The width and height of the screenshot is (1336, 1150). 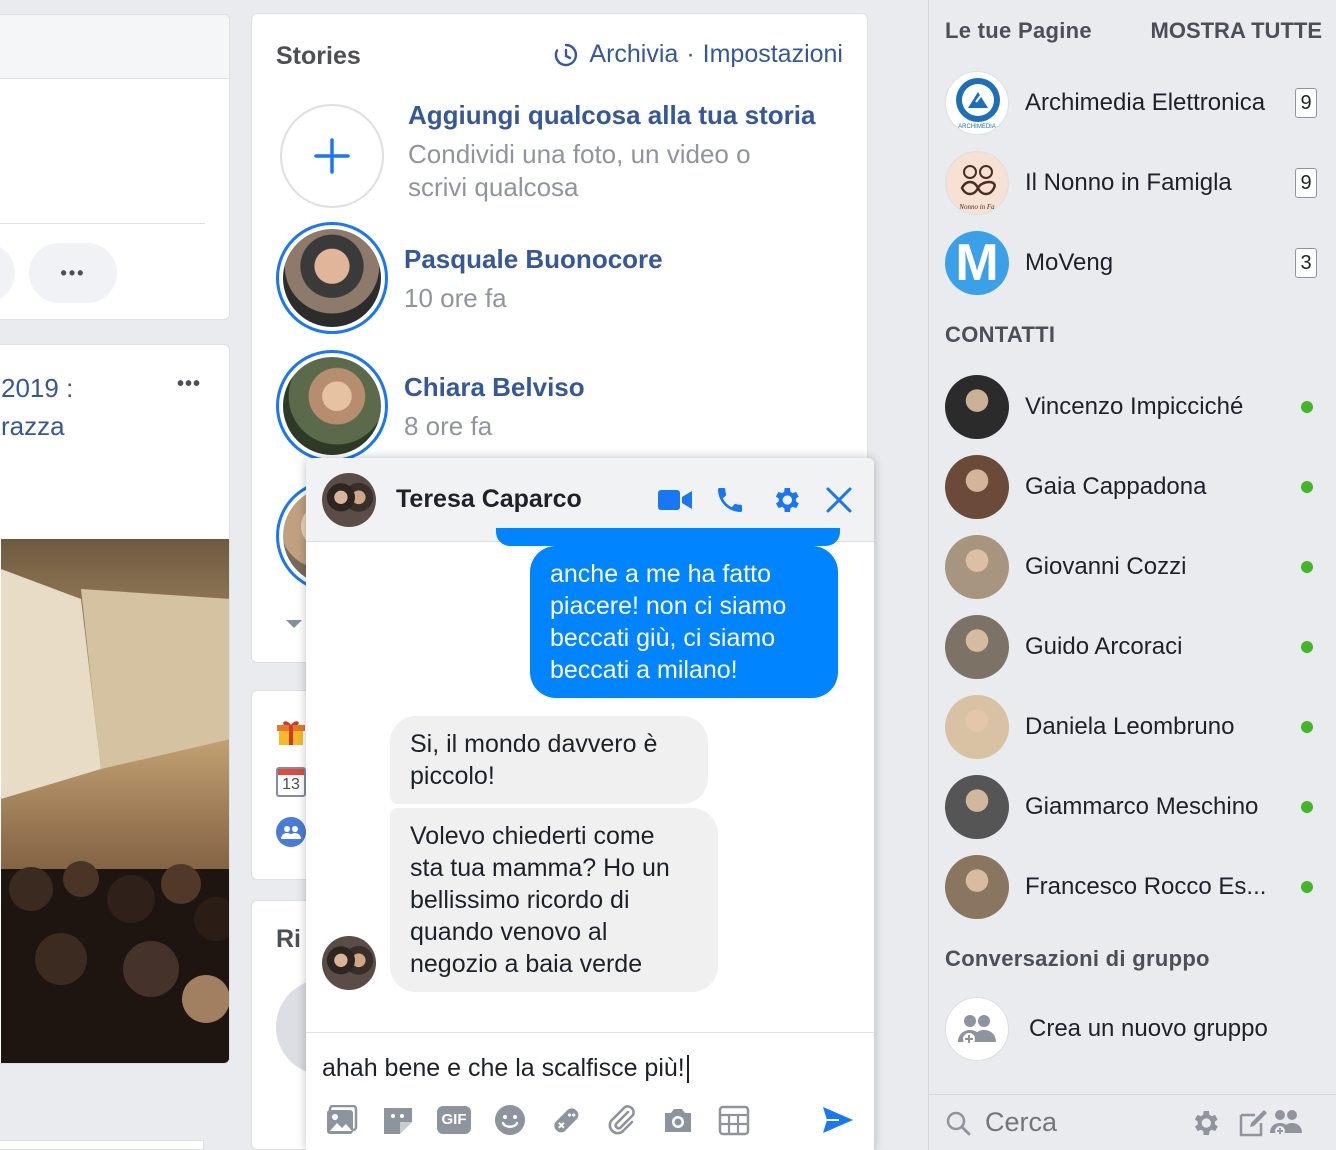 I want to click on page-logo: M, so click(x=977, y=263).